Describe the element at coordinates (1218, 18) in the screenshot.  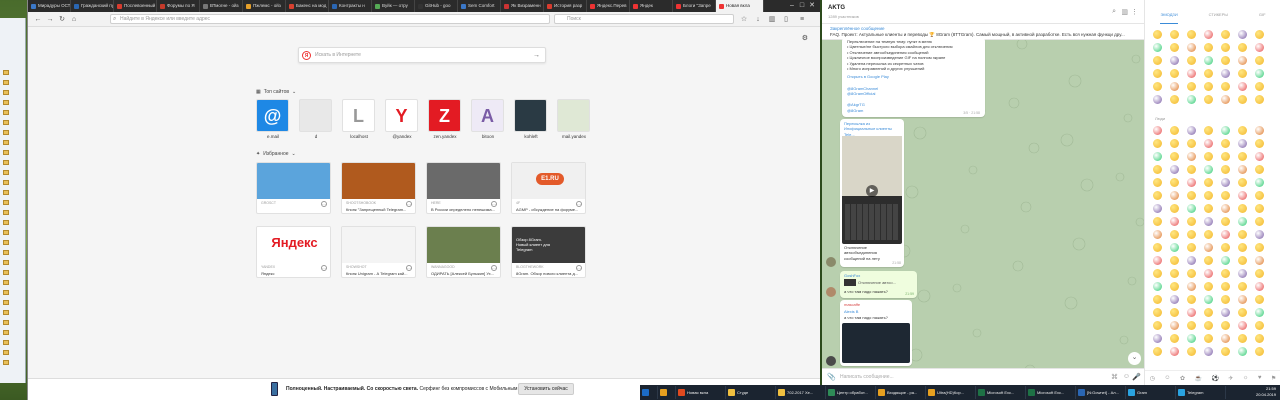
I see `tab-stickers: СТИКЕРЫ` at that location.